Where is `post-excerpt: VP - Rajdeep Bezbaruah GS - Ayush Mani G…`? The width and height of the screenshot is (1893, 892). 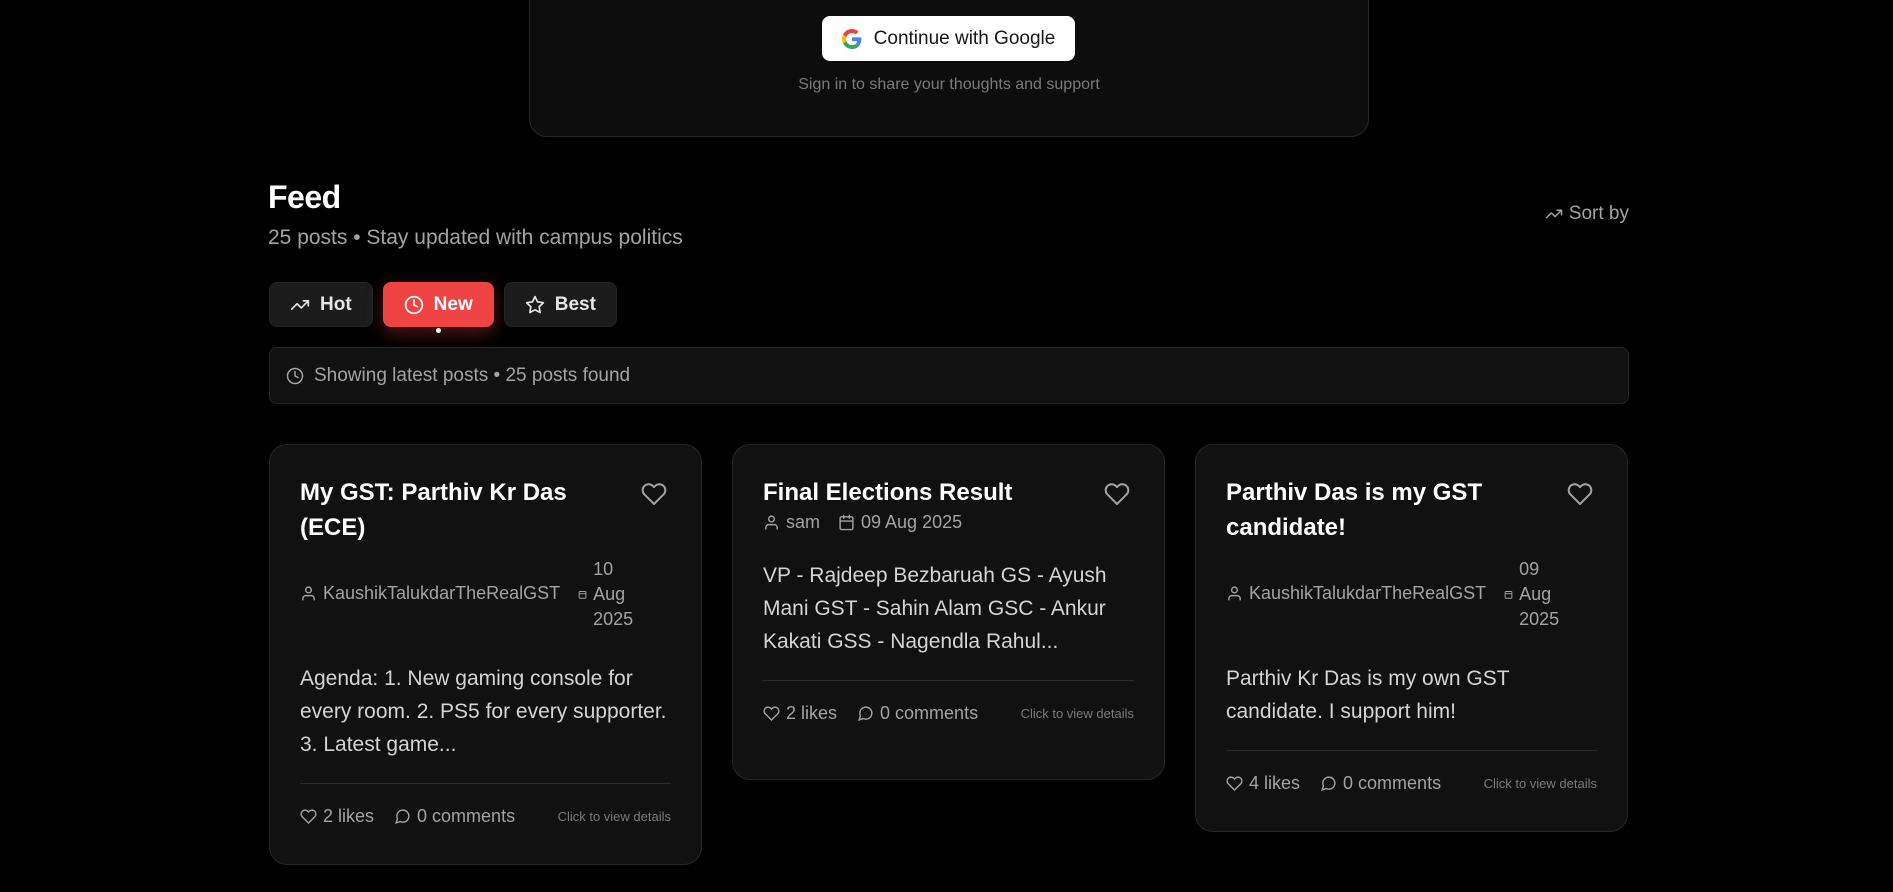 post-excerpt: VP - Rajdeep Bezbaruah GS - Ayush Mani G… is located at coordinates (935, 608).